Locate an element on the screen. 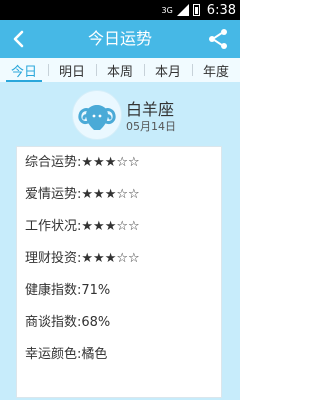  aries-ram-icon is located at coordinates (97, 115).